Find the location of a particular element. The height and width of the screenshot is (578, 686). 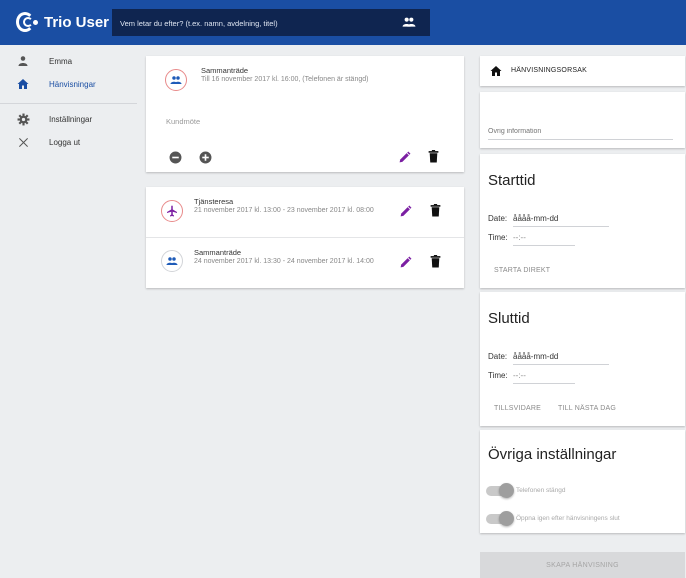

reopen-toggle is located at coordinates (500, 518).